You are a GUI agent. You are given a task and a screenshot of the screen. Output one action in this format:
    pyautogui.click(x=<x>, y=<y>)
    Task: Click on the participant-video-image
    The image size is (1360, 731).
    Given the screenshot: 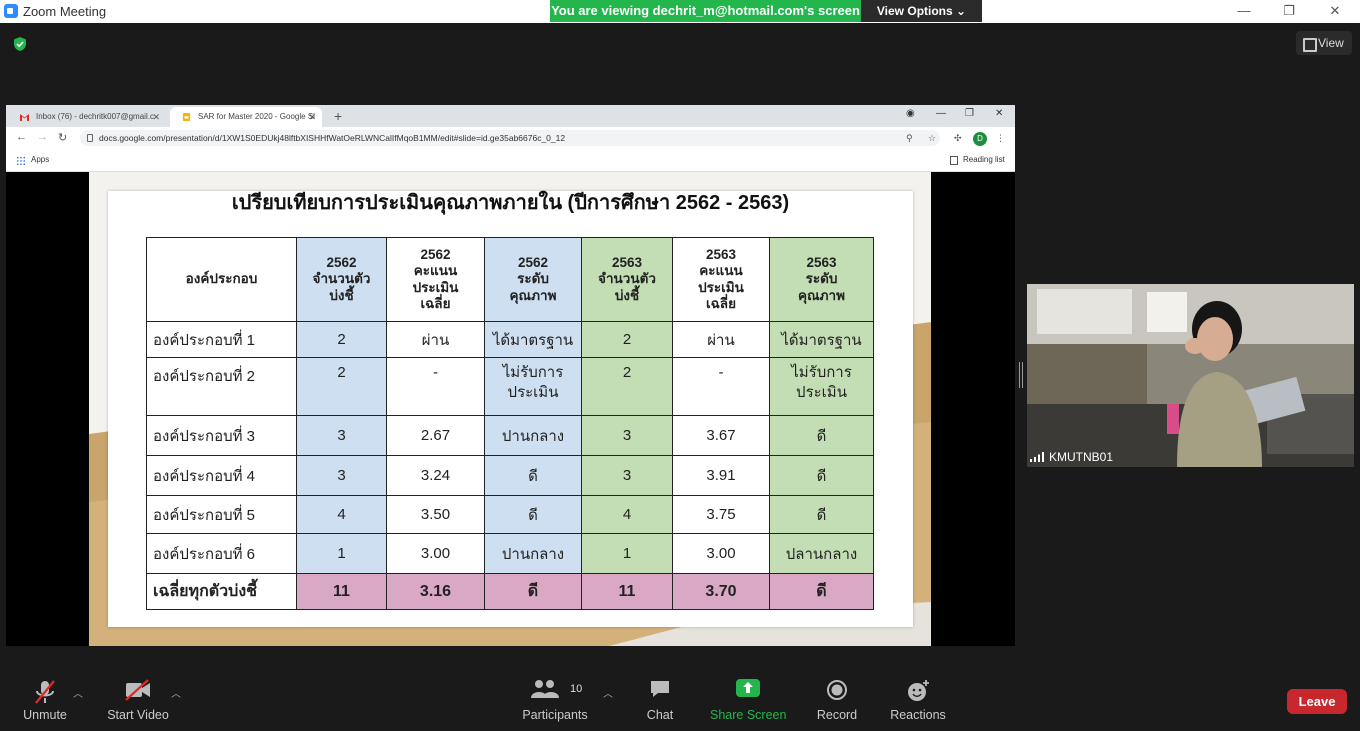 What is the action you would take?
    pyautogui.click(x=1190, y=375)
    